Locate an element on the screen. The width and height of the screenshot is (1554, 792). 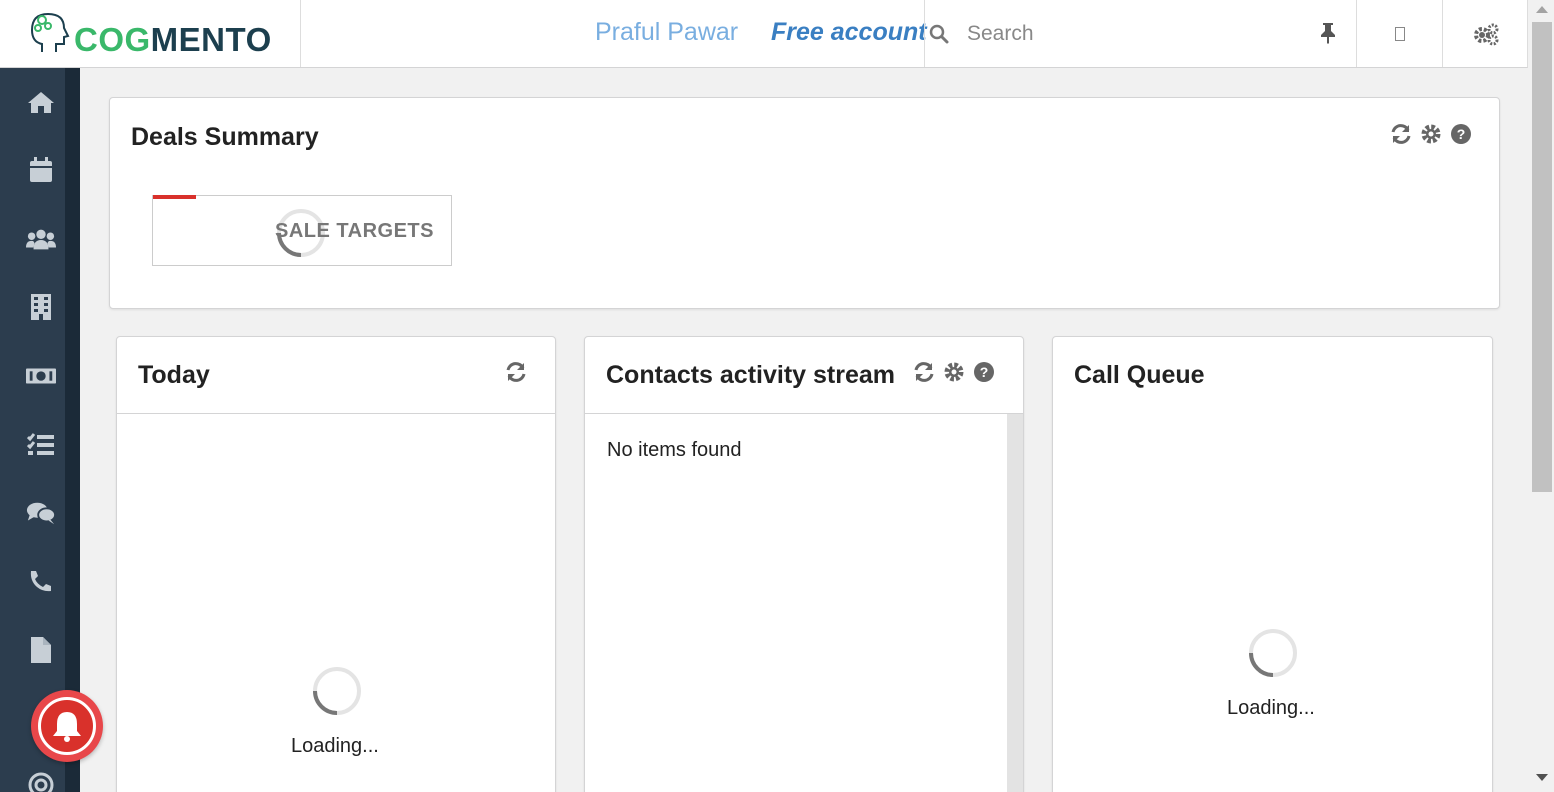
sidebar-item-contacts is located at coordinates (41, 239).